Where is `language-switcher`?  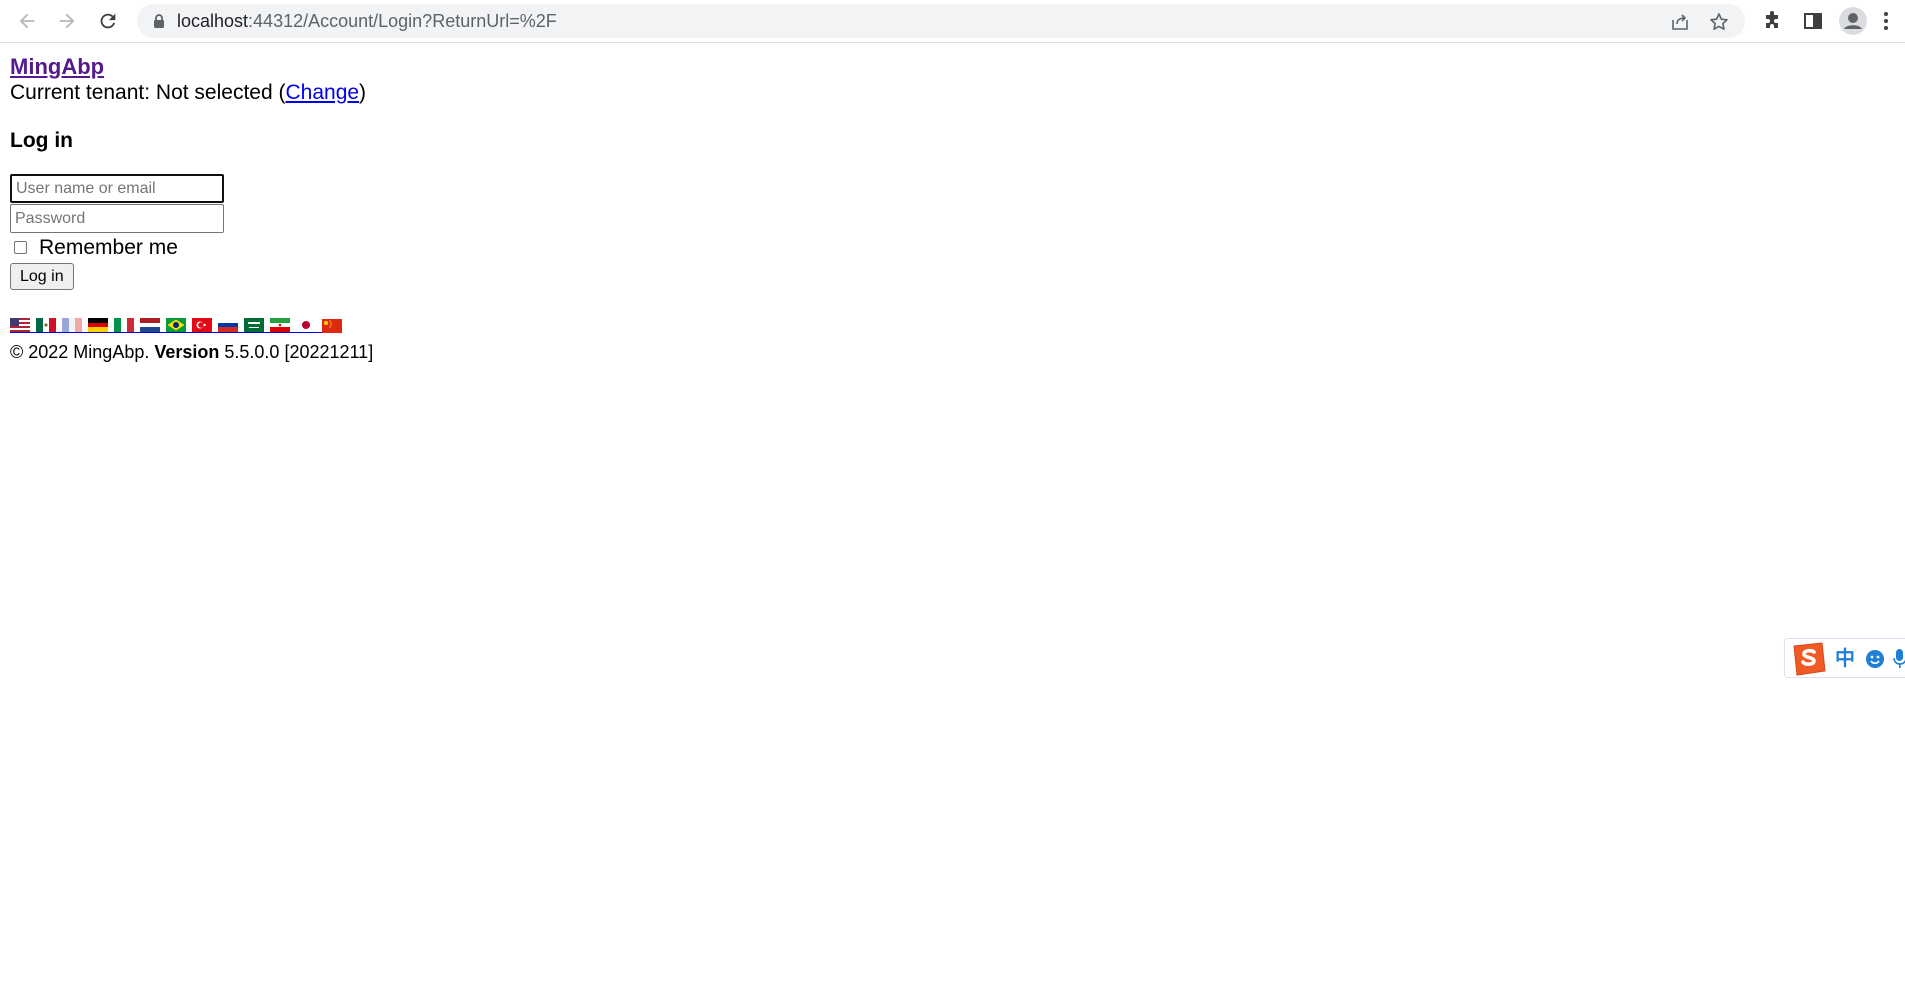 language-switcher is located at coordinates (191, 324).